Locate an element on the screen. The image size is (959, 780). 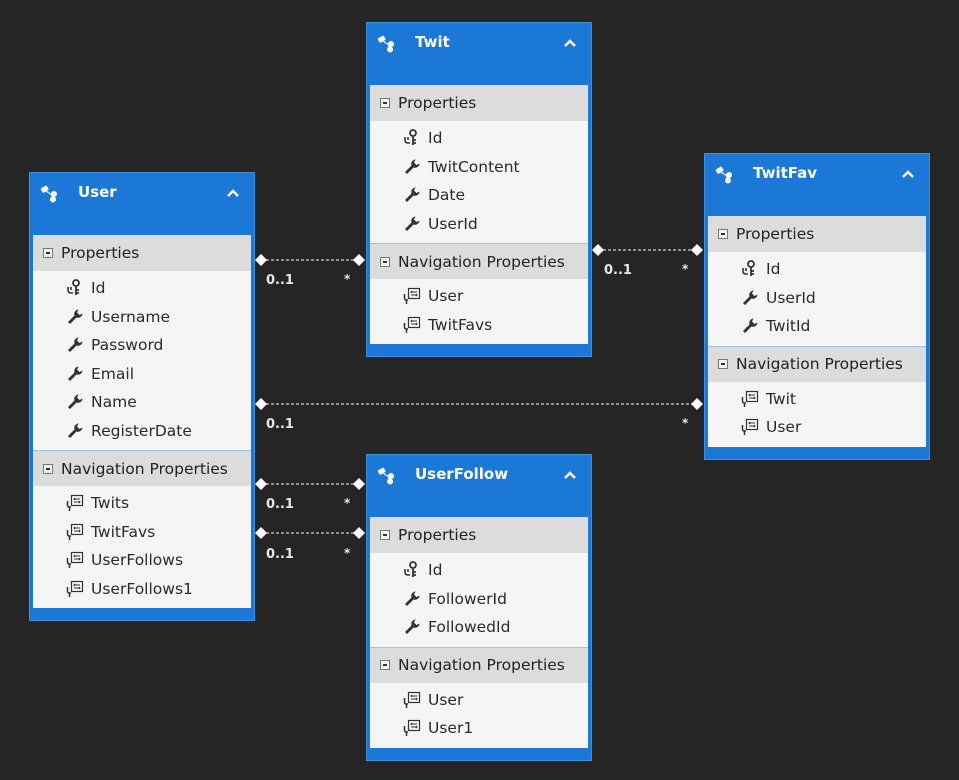
item-label: TwitFavs is located at coordinates (123, 531).